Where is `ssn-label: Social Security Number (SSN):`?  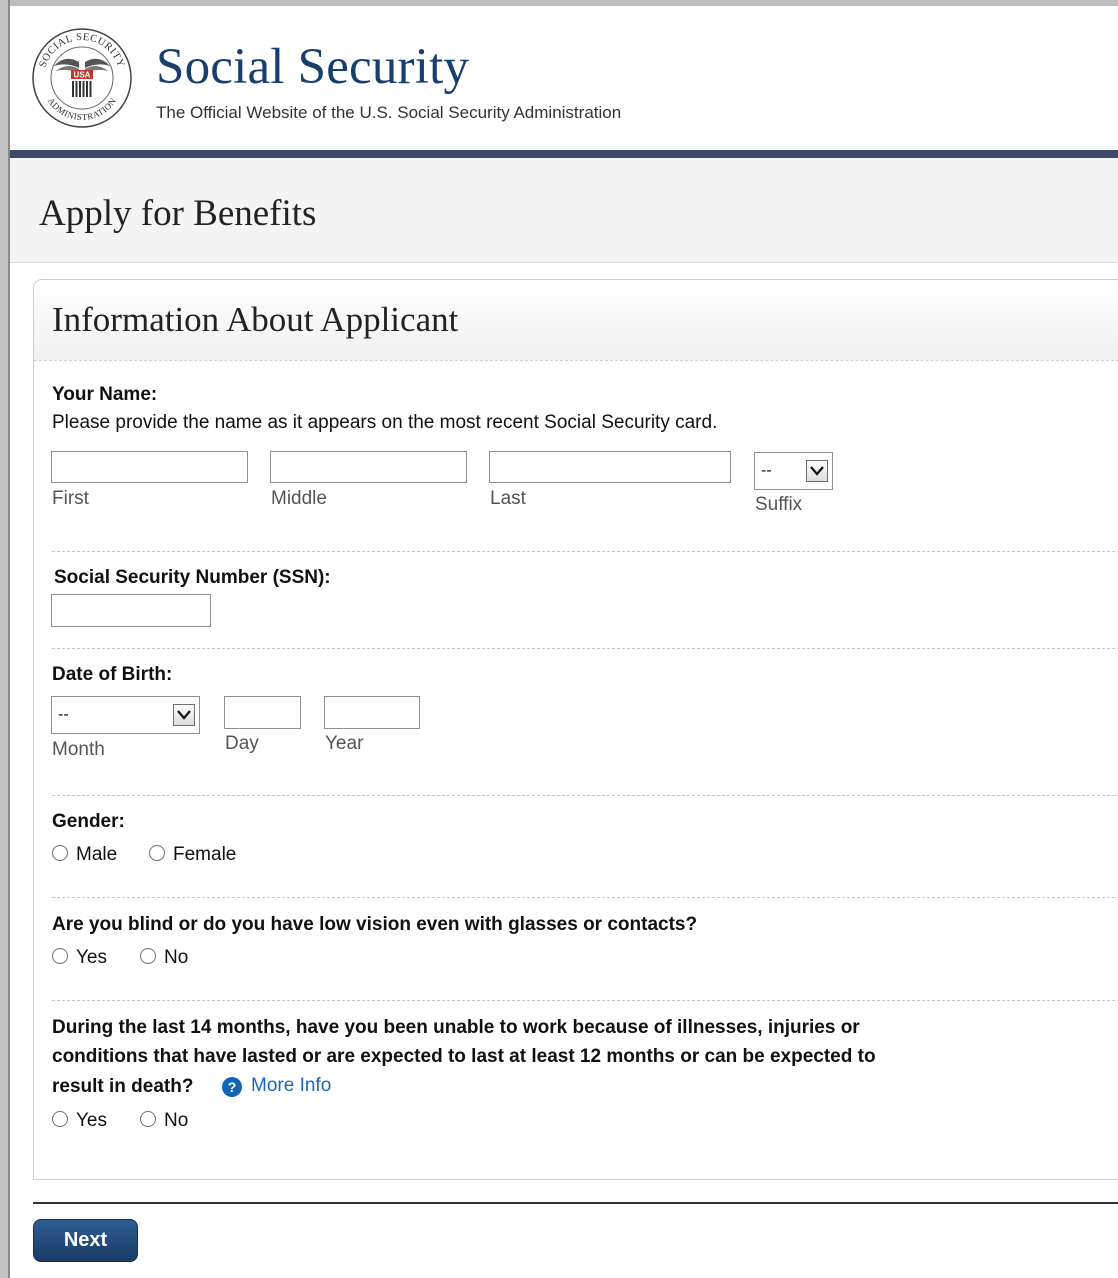 ssn-label: Social Security Number (SSN): is located at coordinates (192, 577).